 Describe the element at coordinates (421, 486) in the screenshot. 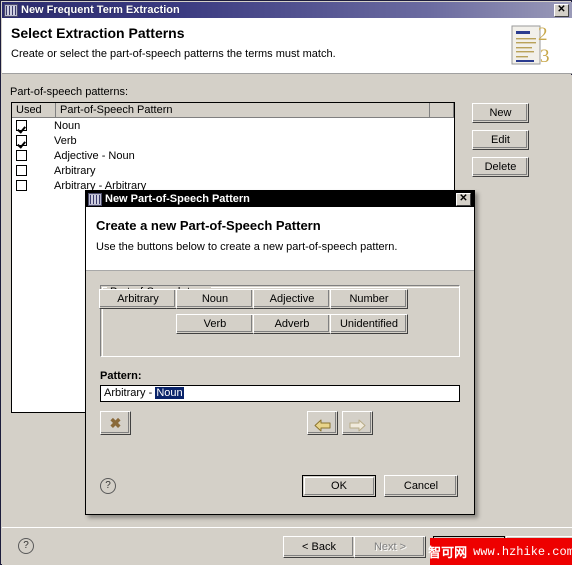

I see `dialog-cancel-button: Cancel` at that location.